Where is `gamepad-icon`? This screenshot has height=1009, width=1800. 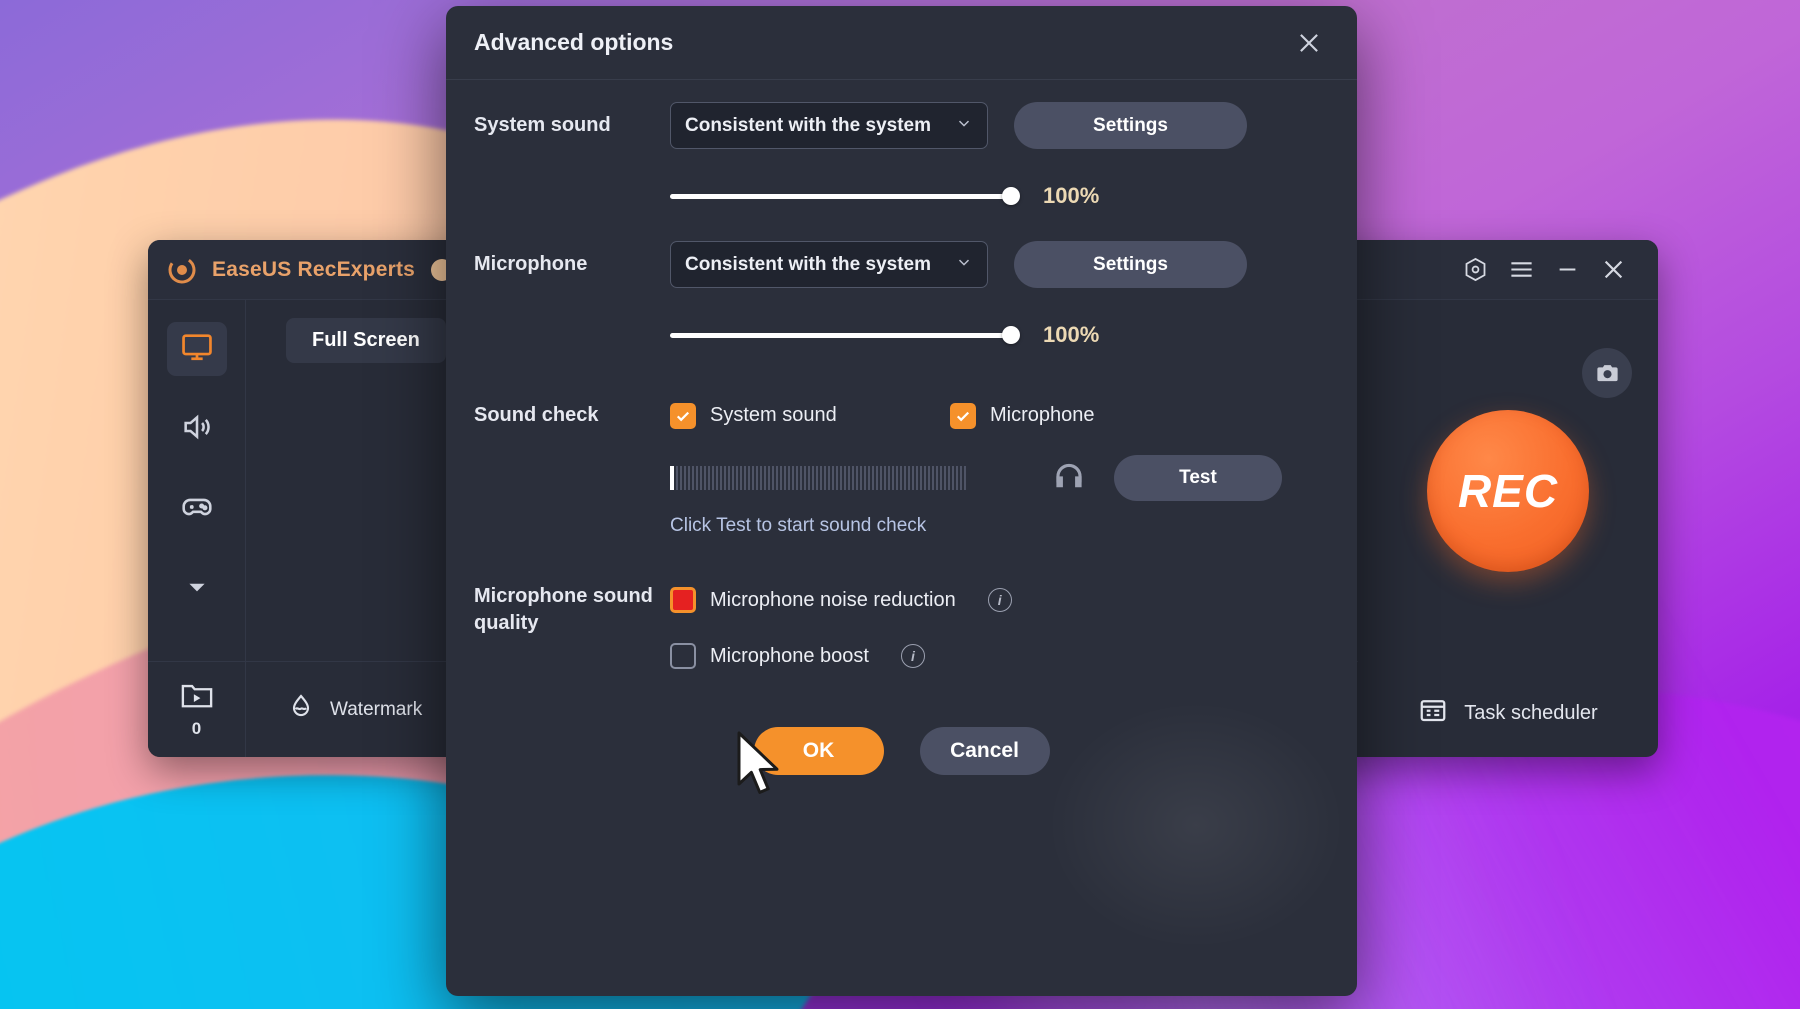 gamepad-icon is located at coordinates (197, 509).